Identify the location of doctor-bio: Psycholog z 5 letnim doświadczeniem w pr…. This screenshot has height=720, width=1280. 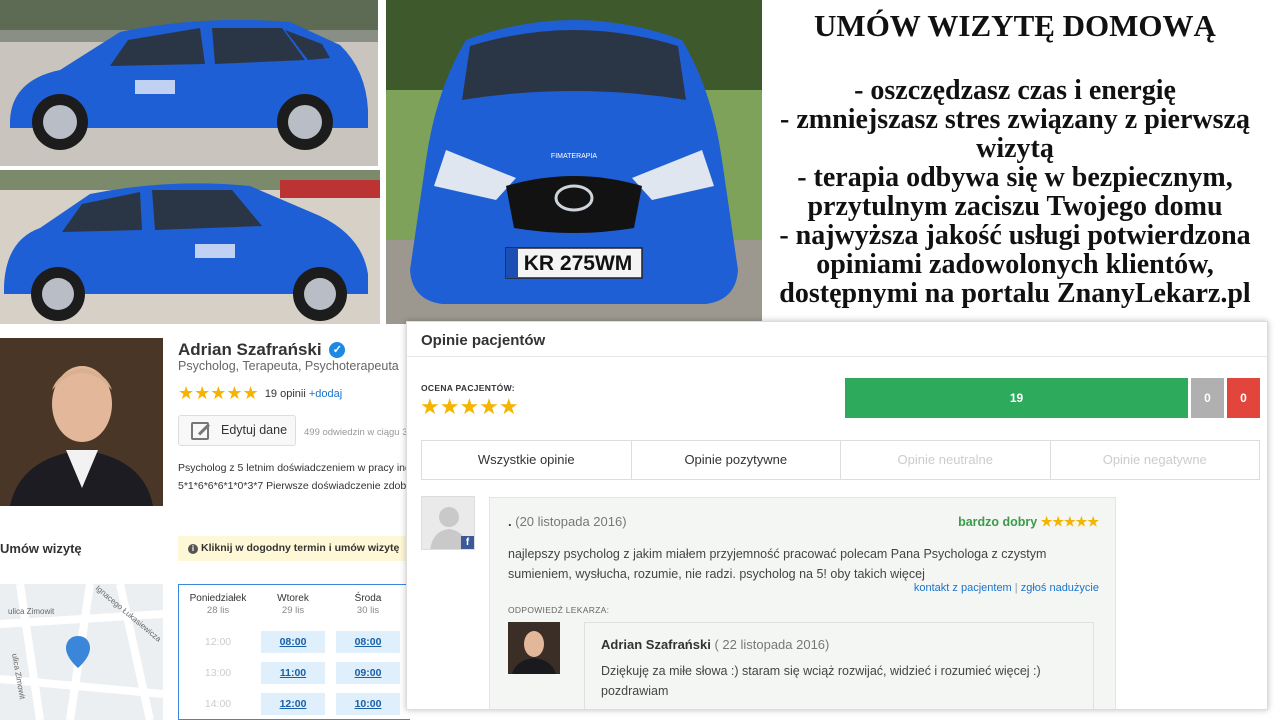
(294, 477).